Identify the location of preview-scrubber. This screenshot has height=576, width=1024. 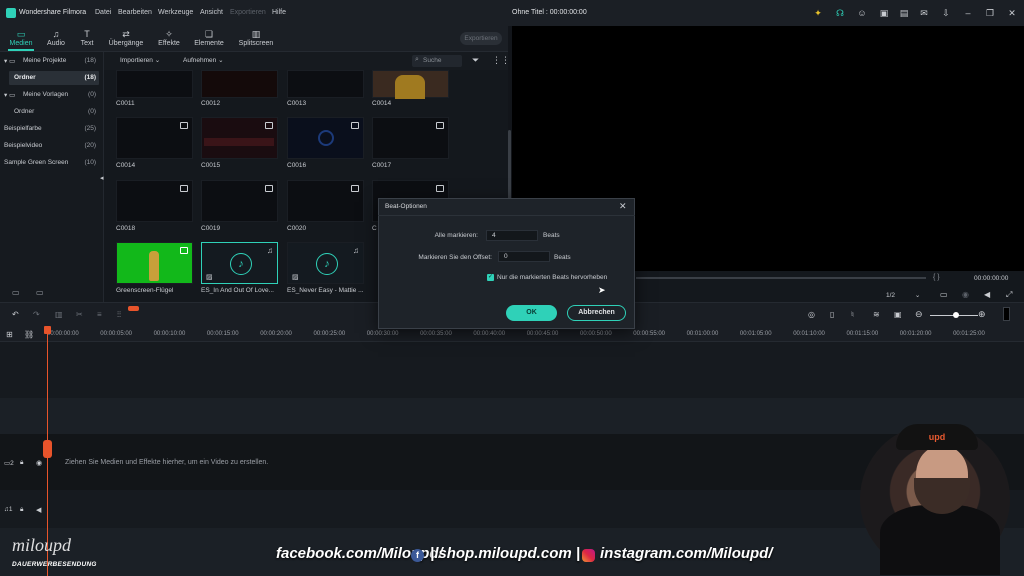
(781, 278).